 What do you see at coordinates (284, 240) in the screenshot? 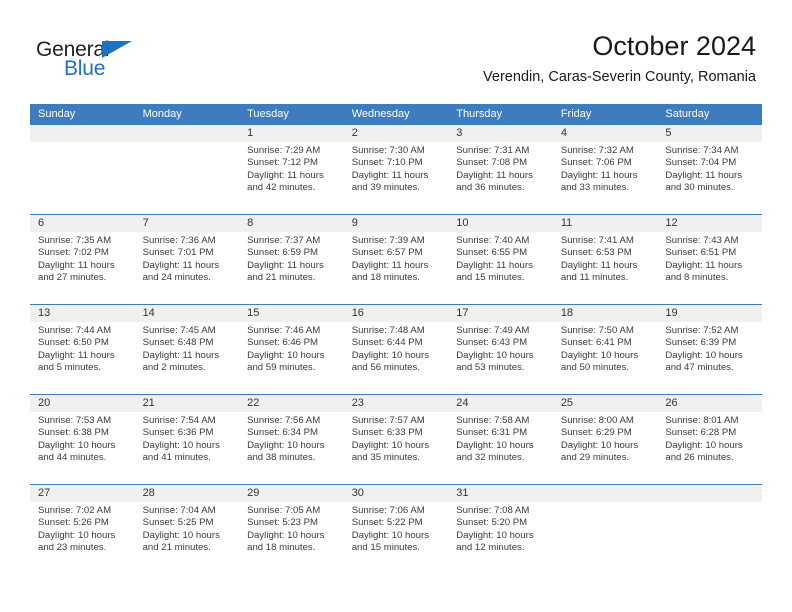
I see `sunrise-text: Sunrise: 7:37 AM` at bounding box center [284, 240].